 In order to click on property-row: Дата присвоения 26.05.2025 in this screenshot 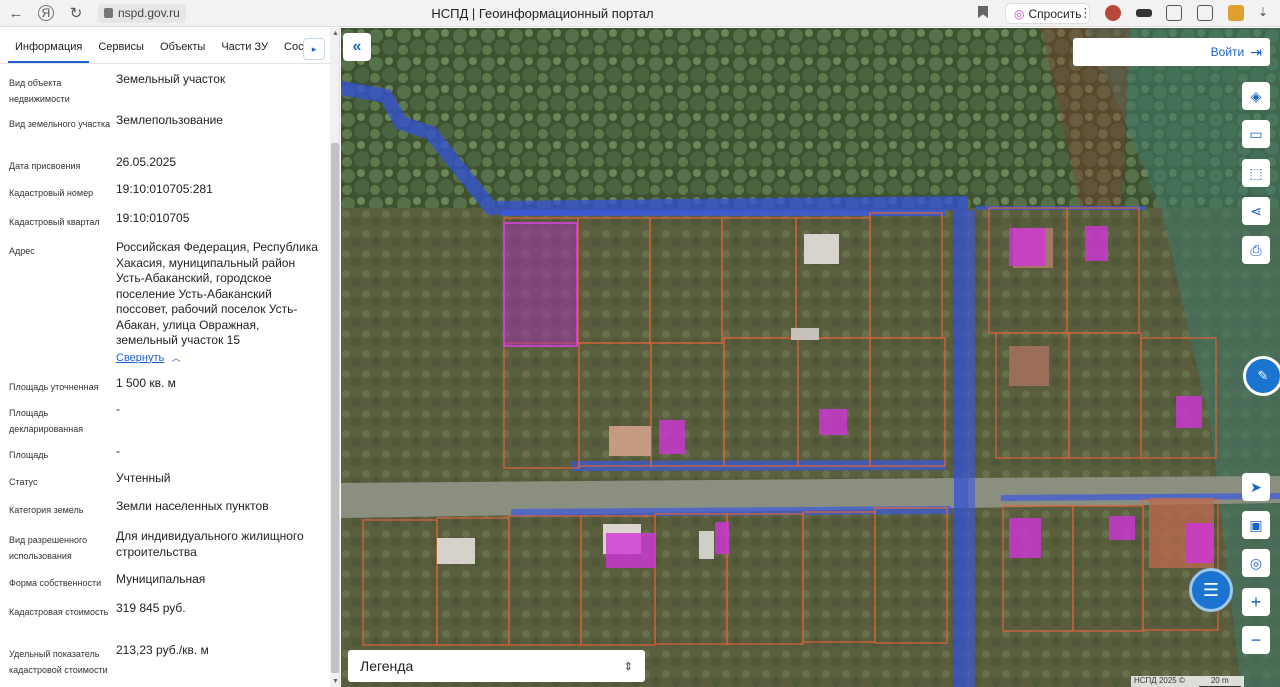, I will do `click(165, 168)`.